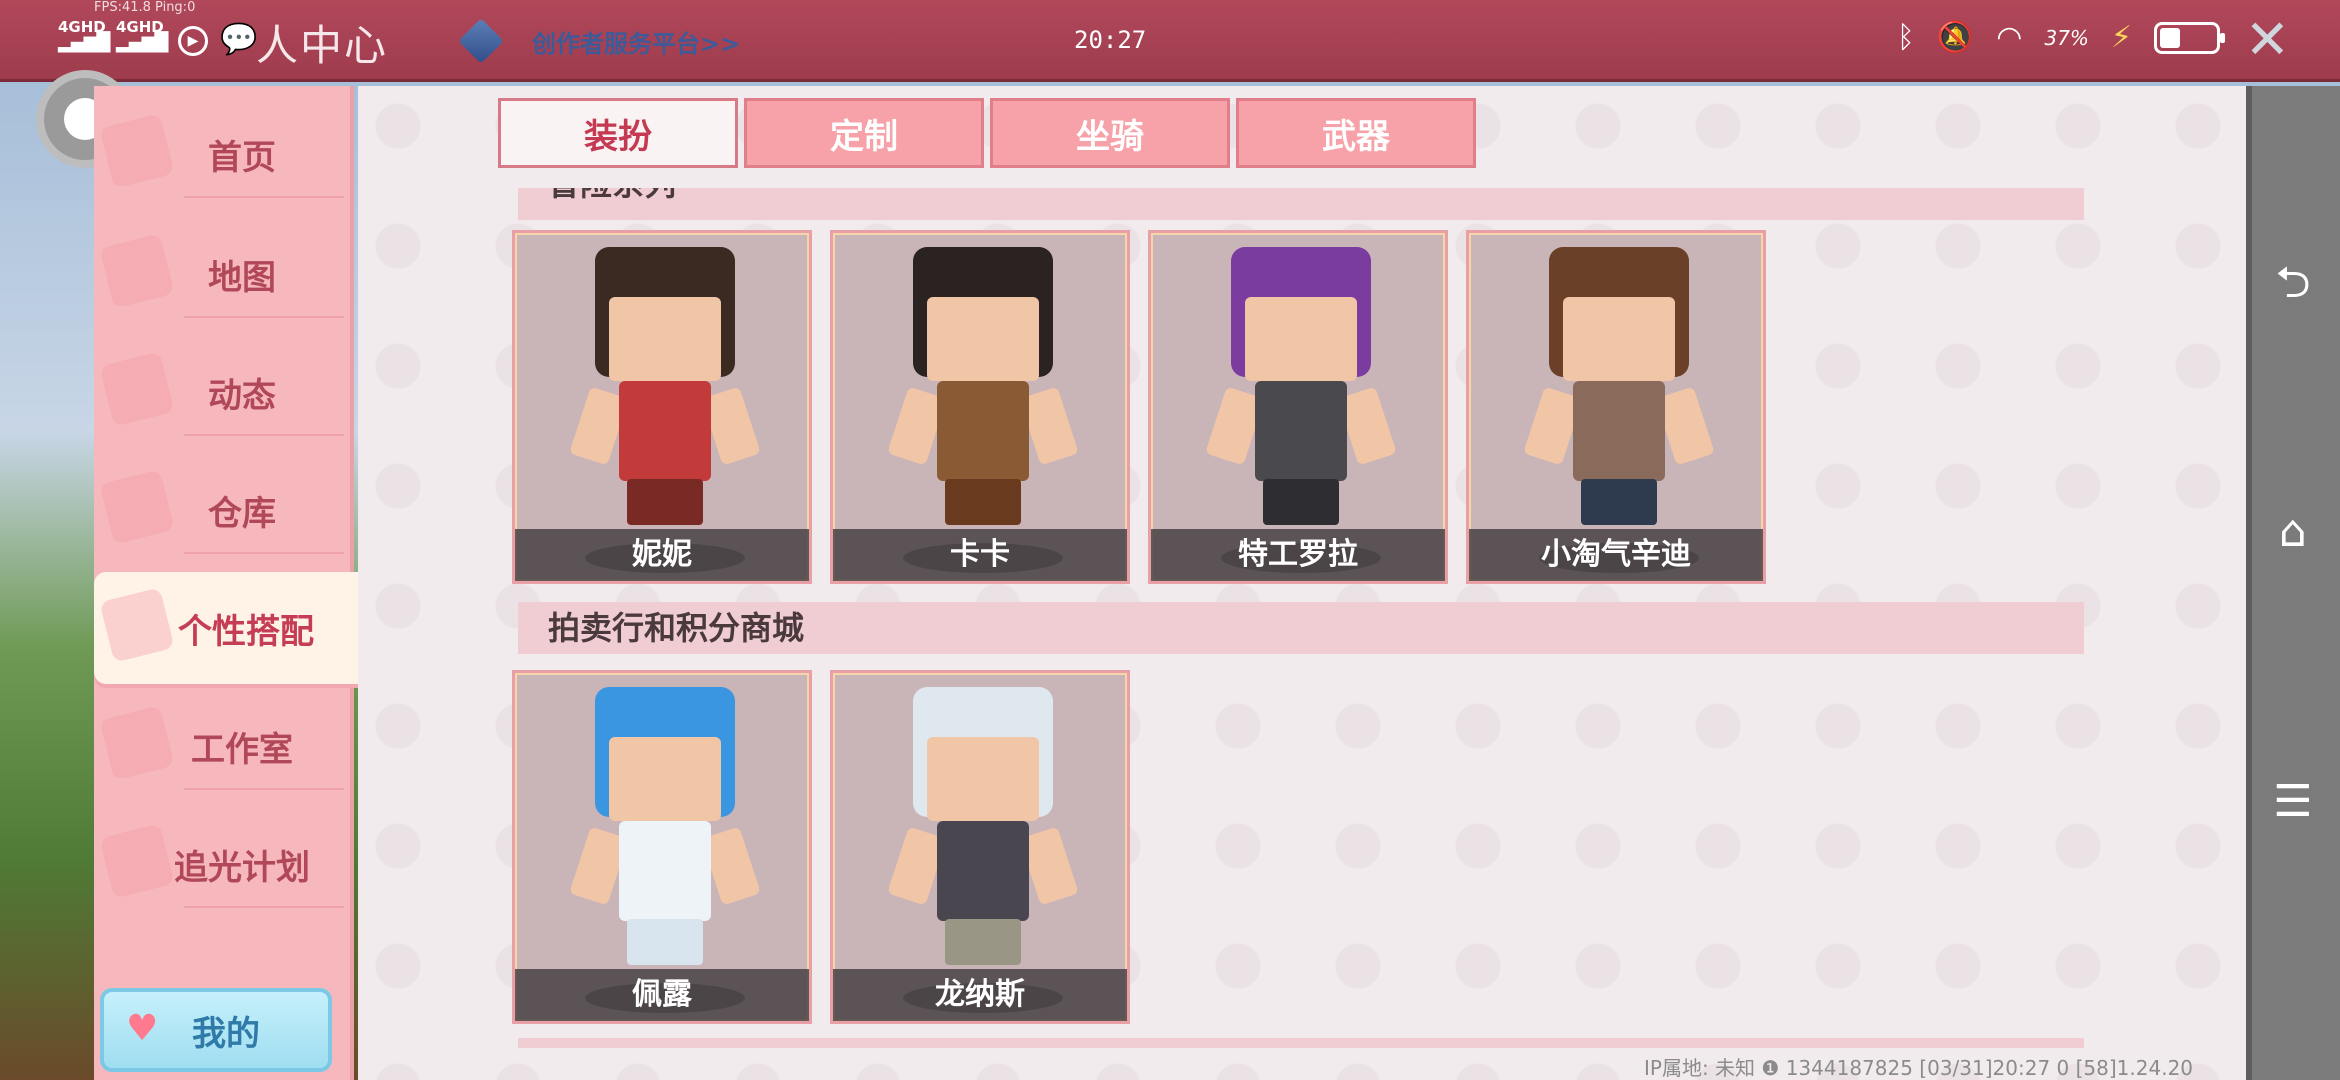 The width and height of the screenshot is (2340, 1080). I want to click on charging-icon: ⚡, so click(2121, 37).